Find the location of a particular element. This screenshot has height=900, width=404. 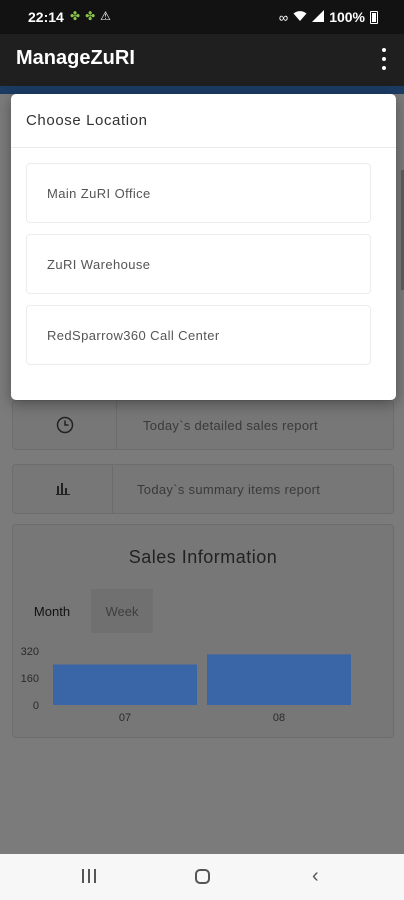

app-bar: ManageZuRI is located at coordinates (202, 60).